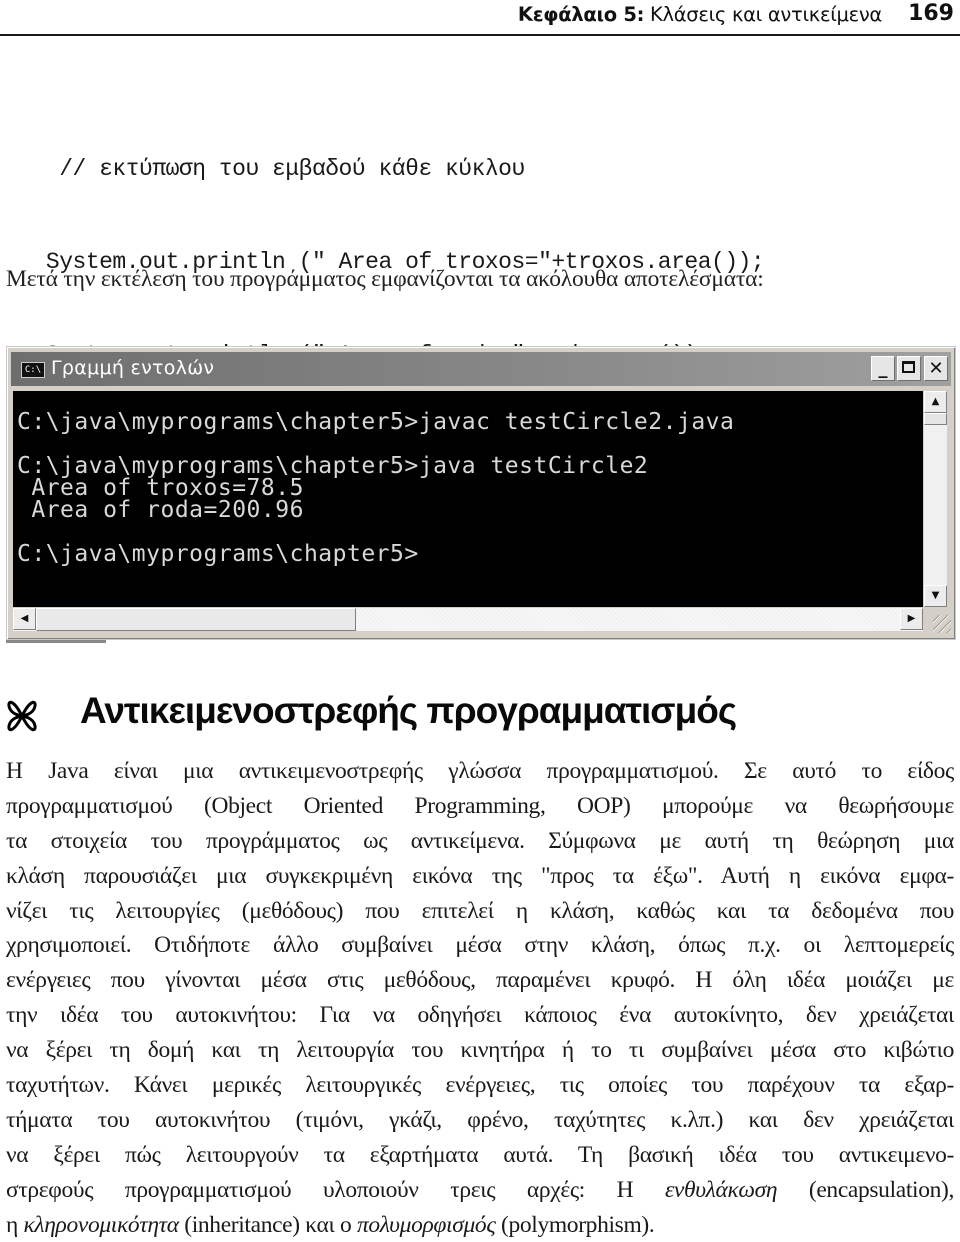 The height and width of the screenshot is (1242, 960). Describe the element at coordinates (481, 369) in the screenshot. I see `window-titlebar: C:\ Γραμμή εντολών _ ✕` at that location.